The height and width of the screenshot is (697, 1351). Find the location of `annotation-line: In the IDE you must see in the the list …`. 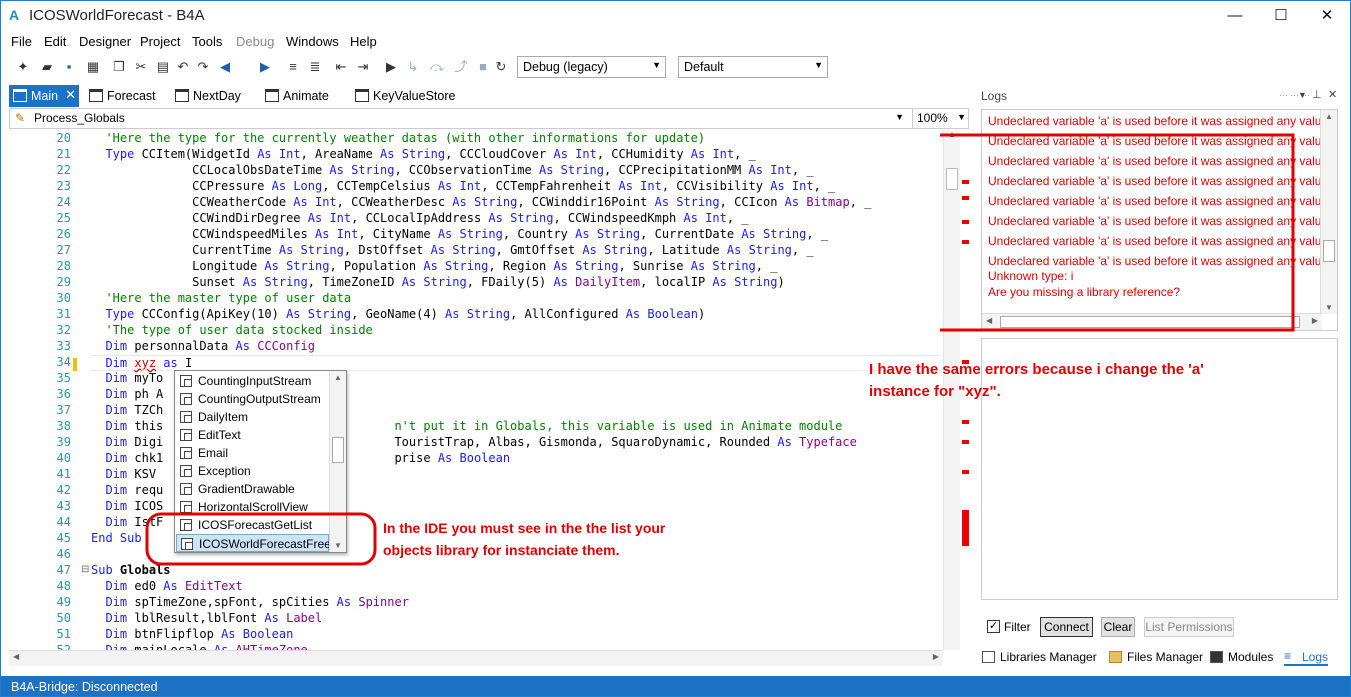

annotation-line: In the IDE you must see in the the list … is located at coordinates (524, 528).